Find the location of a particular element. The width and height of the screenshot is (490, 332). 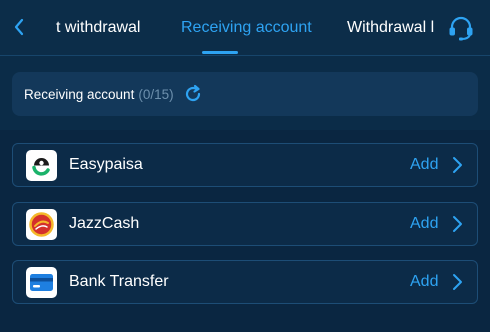

method-name: JazzCash is located at coordinates (104, 223).